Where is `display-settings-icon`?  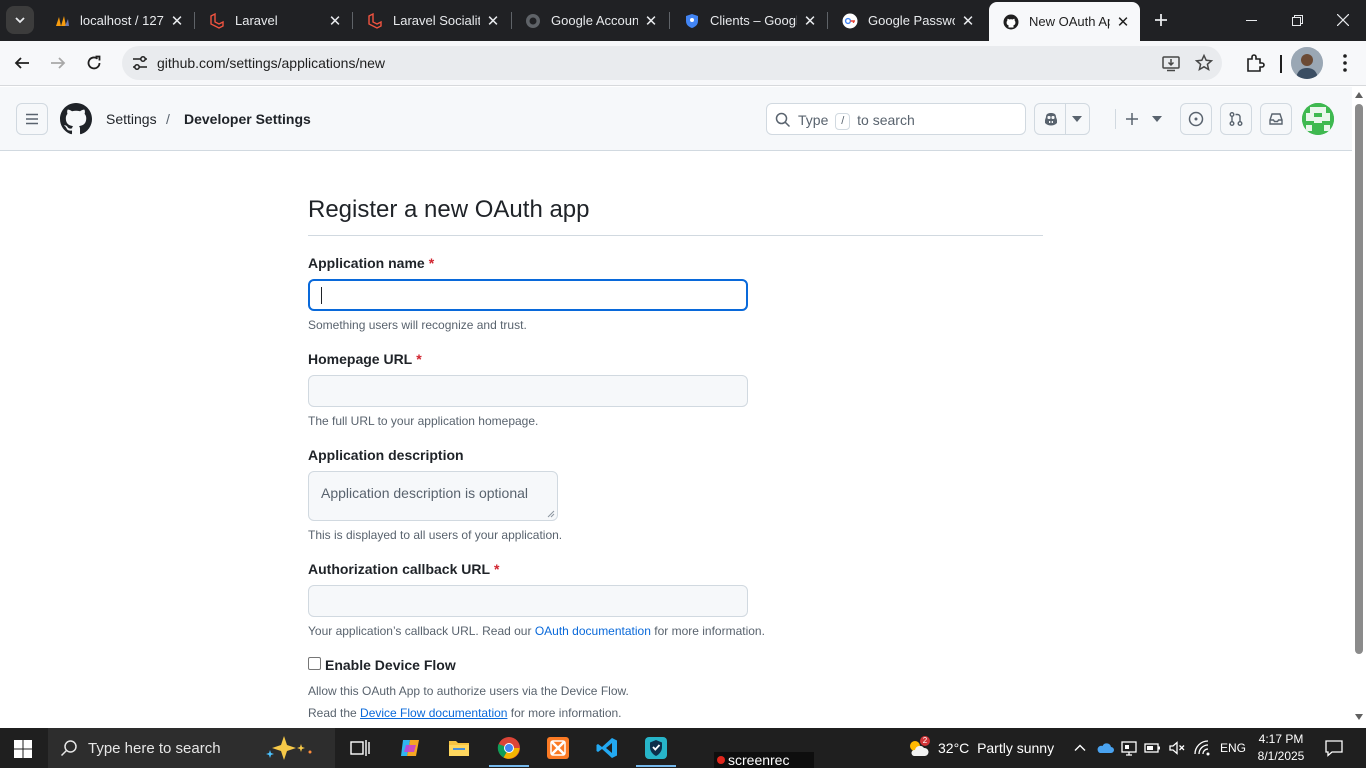 display-settings-icon is located at coordinates (1129, 748).